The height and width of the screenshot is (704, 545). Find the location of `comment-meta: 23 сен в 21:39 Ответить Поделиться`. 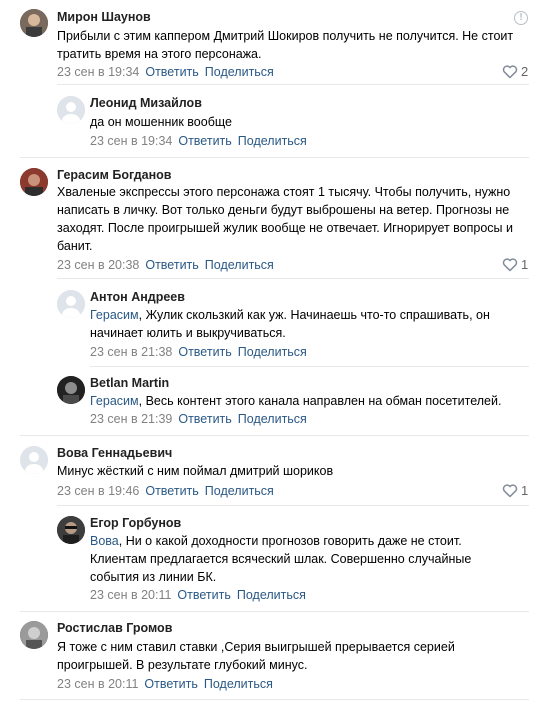

comment-meta: 23 сен в 21:39 Ответить Поделиться is located at coordinates (198, 419).